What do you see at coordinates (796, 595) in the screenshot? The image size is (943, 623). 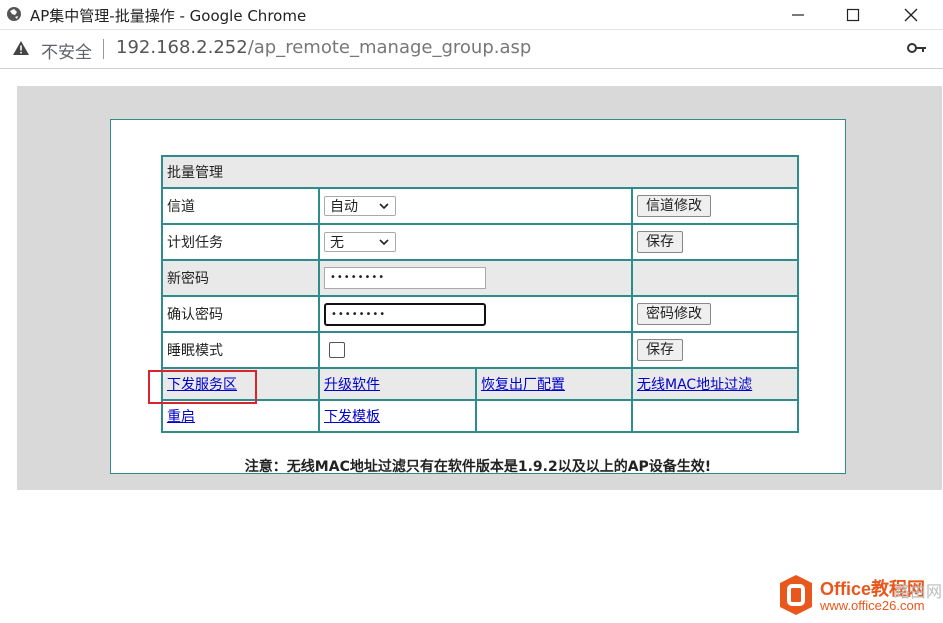 I see `office-logo-icon` at bounding box center [796, 595].